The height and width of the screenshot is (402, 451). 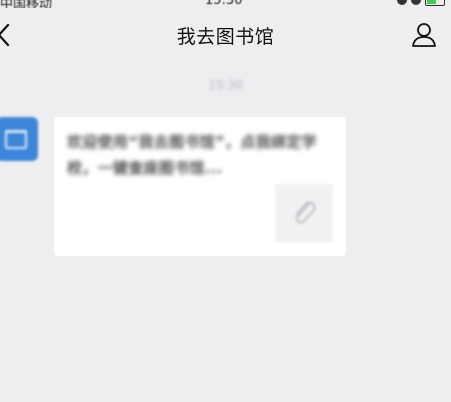 I want to click on status-bar: 中国移动 15:30, so click(x=225, y=4).